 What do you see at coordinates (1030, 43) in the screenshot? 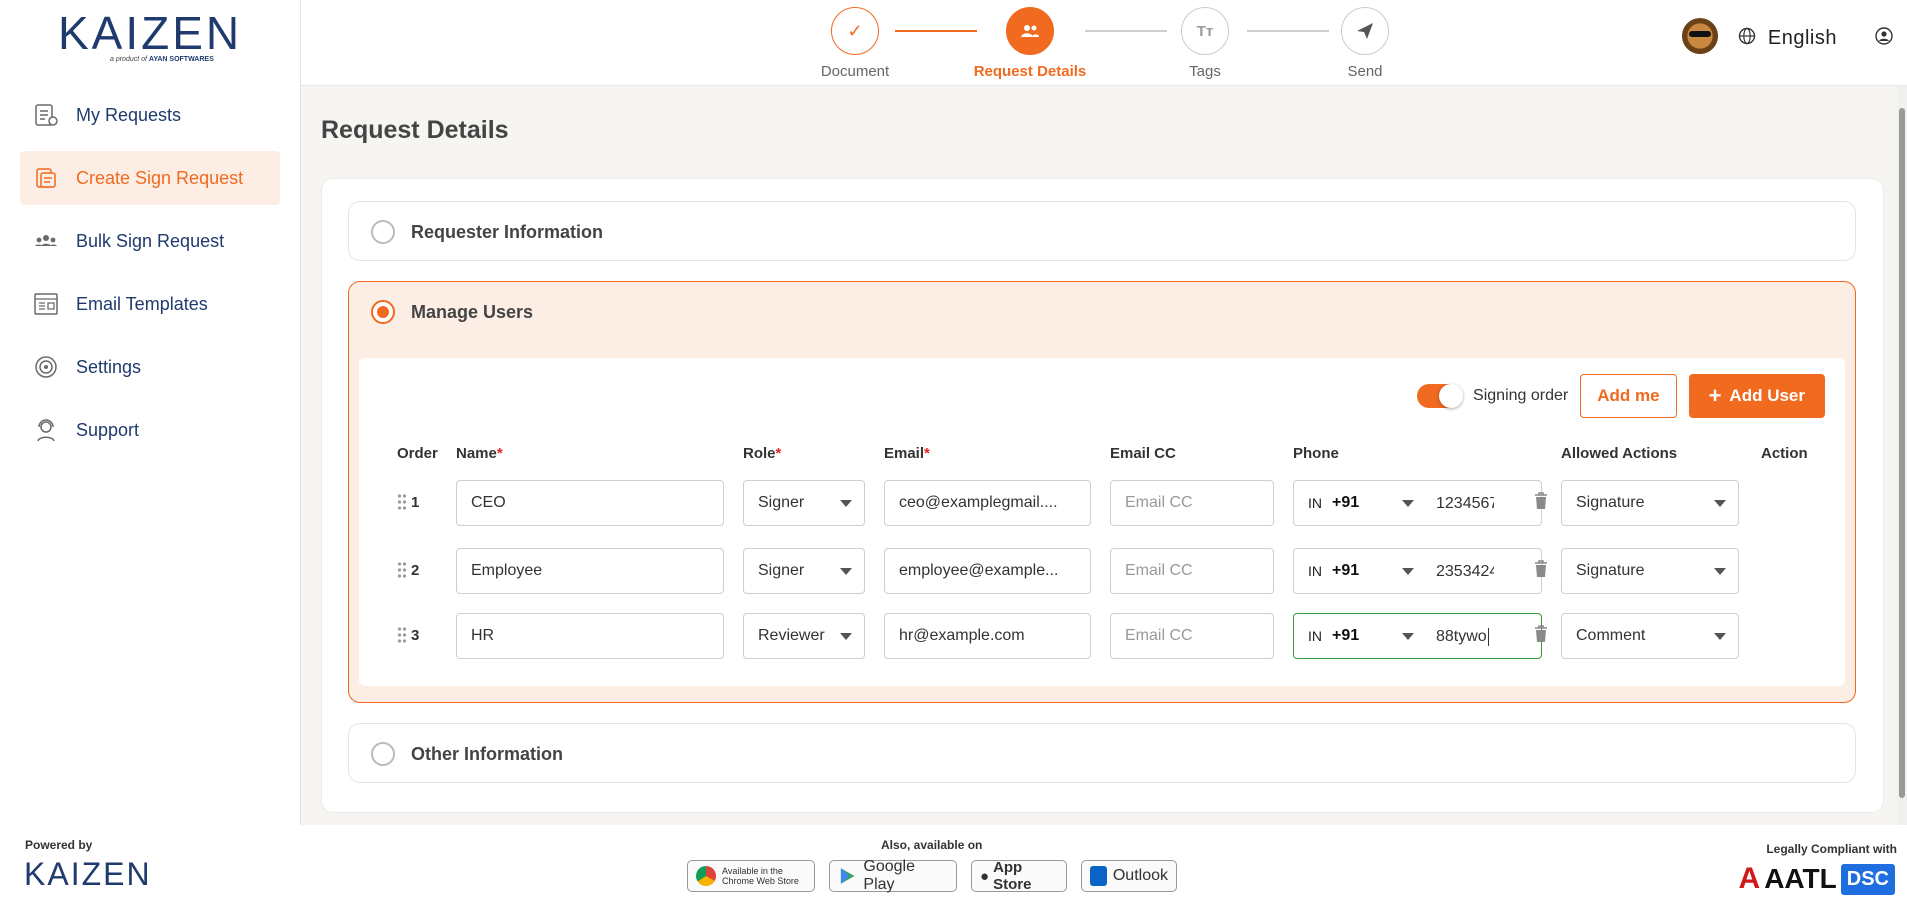
I see `step-request-details: Request Details` at bounding box center [1030, 43].